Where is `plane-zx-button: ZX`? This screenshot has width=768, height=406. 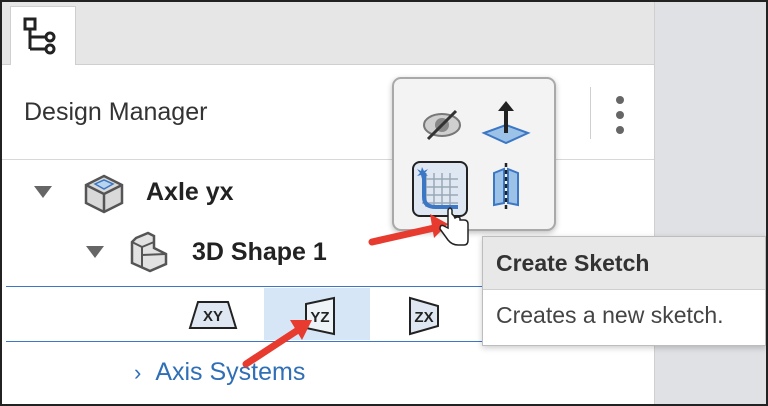
plane-zx-button: ZX is located at coordinates (424, 316).